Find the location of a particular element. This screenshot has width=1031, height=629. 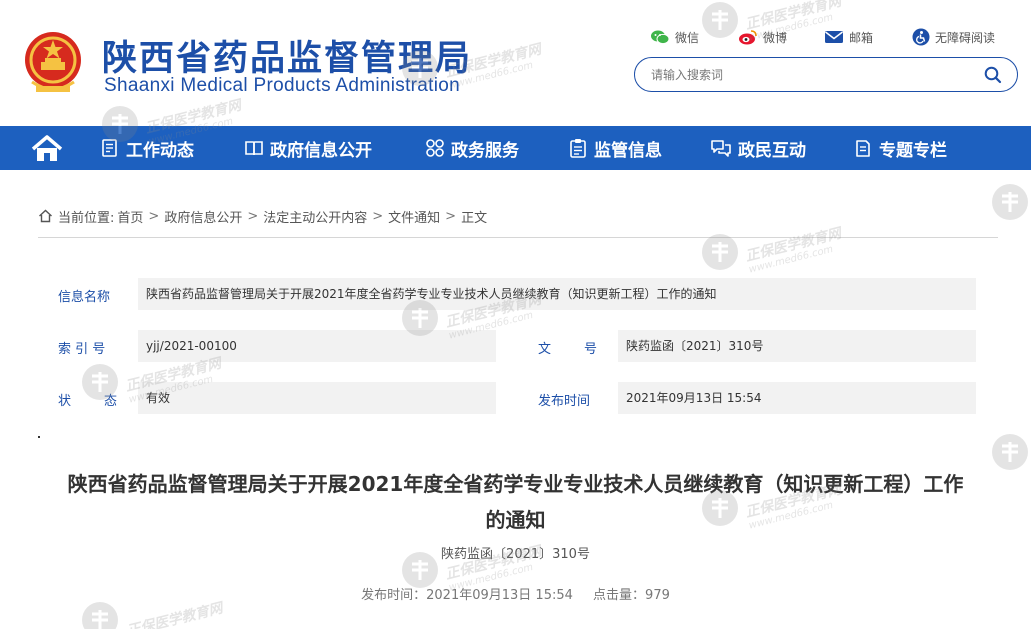

accessibility-label: 无障碍阅读 is located at coordinates (965, 37).